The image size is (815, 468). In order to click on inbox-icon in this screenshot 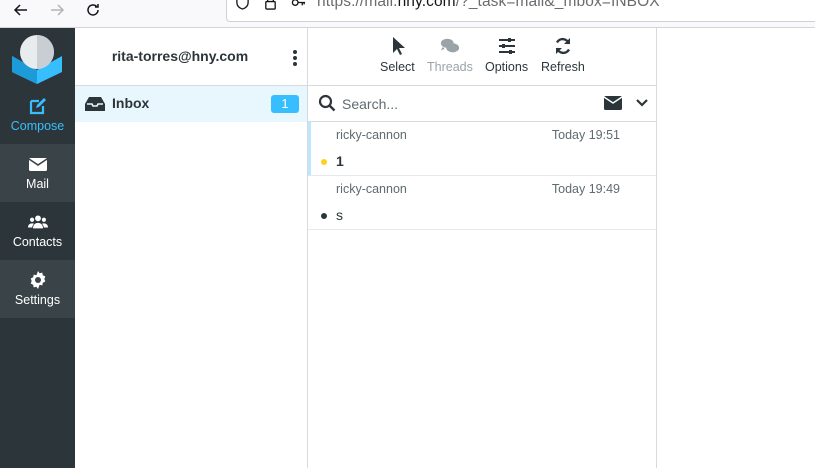, I will do `click(95, 104)`.